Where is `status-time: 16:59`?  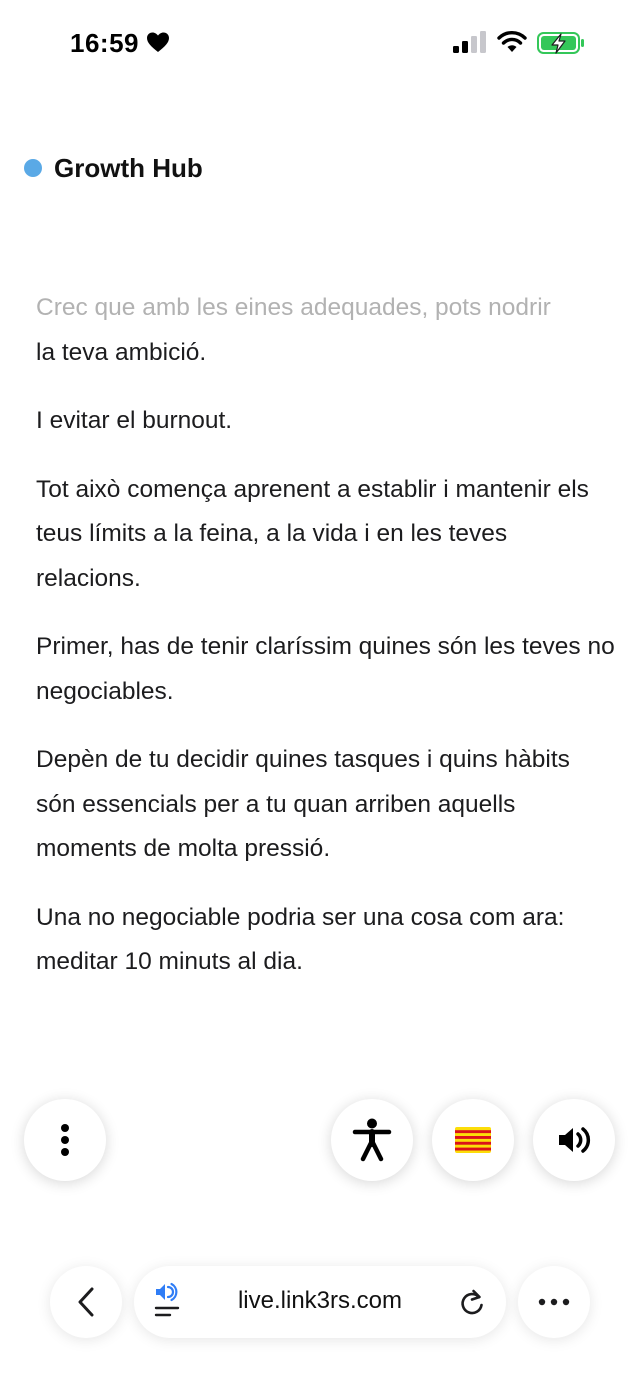
status-time: 16:59 is located at coordinates (104, 43).